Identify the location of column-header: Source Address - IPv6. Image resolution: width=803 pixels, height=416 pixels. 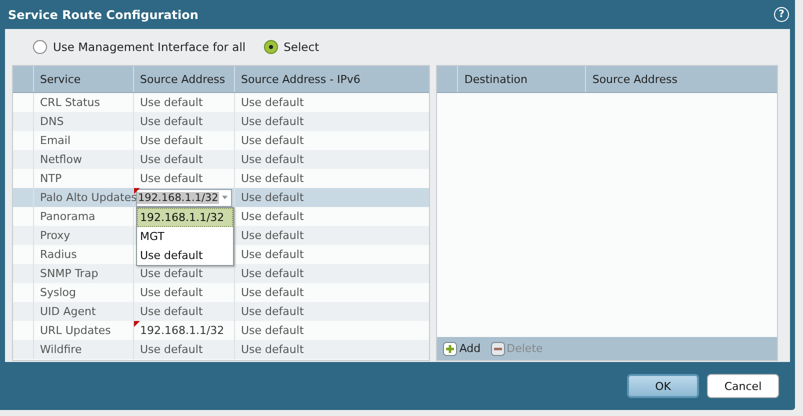
(332, 79).